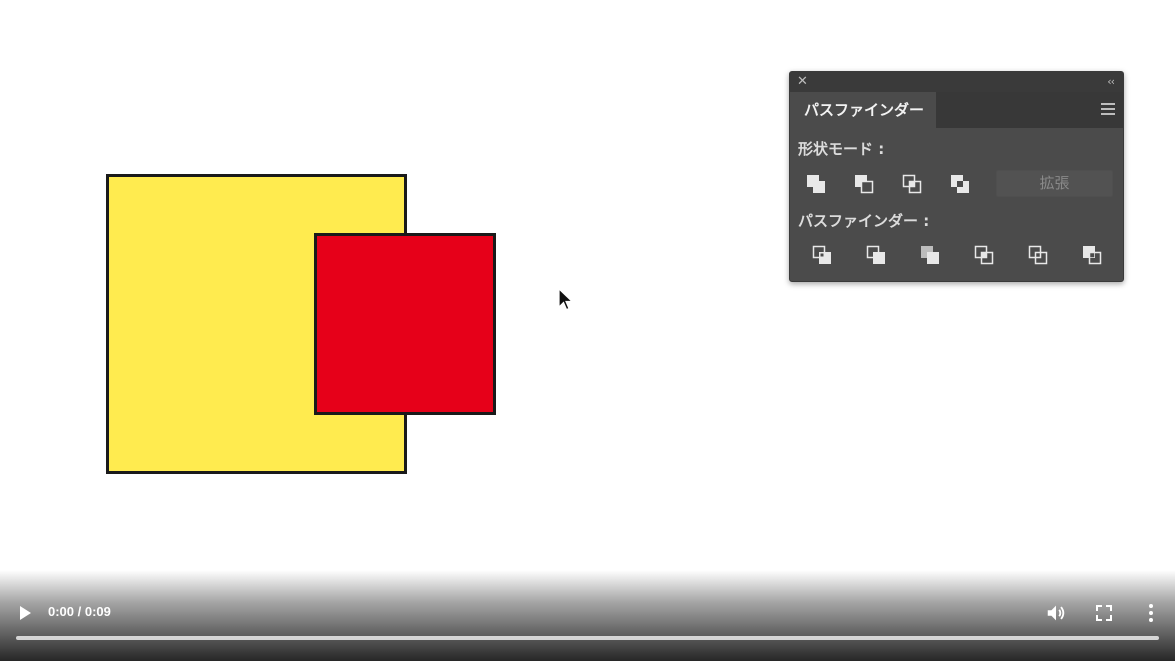 The height and width of the screenshot is (661, 1175). What do you see at coordinates (984, 255) in the screenshot?
I see `crop-icon` at bounding box center [984, 255].